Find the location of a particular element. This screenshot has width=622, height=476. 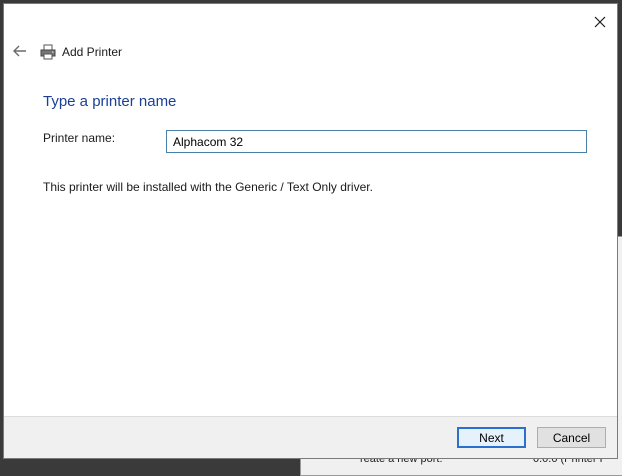

printer-icon is located at coordinates (48, 52).